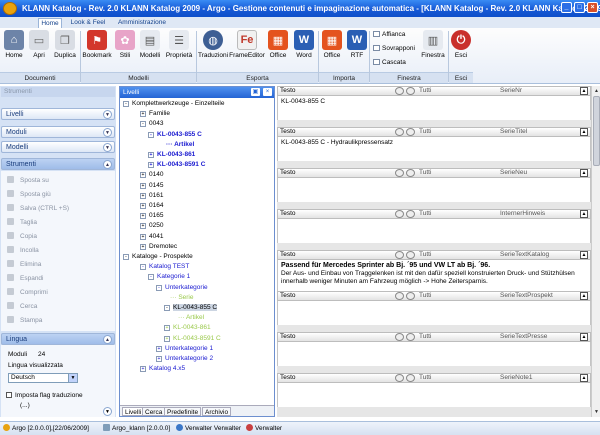 The height and width of the screenshot is (435, 600). What do you see at coordinates (596, 412) in the screenshot?
I see `scroll-down-icon: ▼` at bounding box center [596, 412].